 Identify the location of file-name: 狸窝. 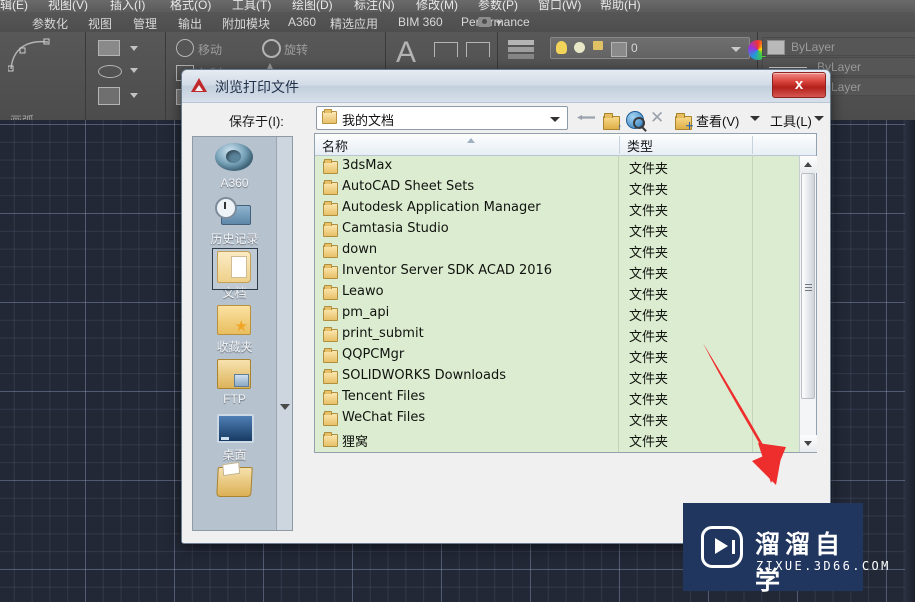
(355, 442).